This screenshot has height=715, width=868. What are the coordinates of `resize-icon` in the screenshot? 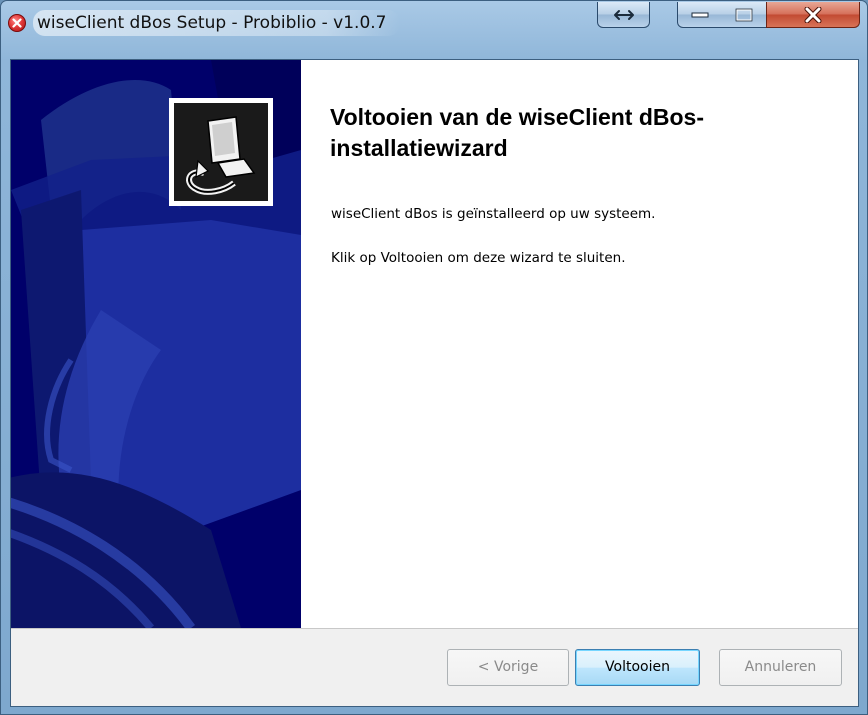 It's located at (623, 14).